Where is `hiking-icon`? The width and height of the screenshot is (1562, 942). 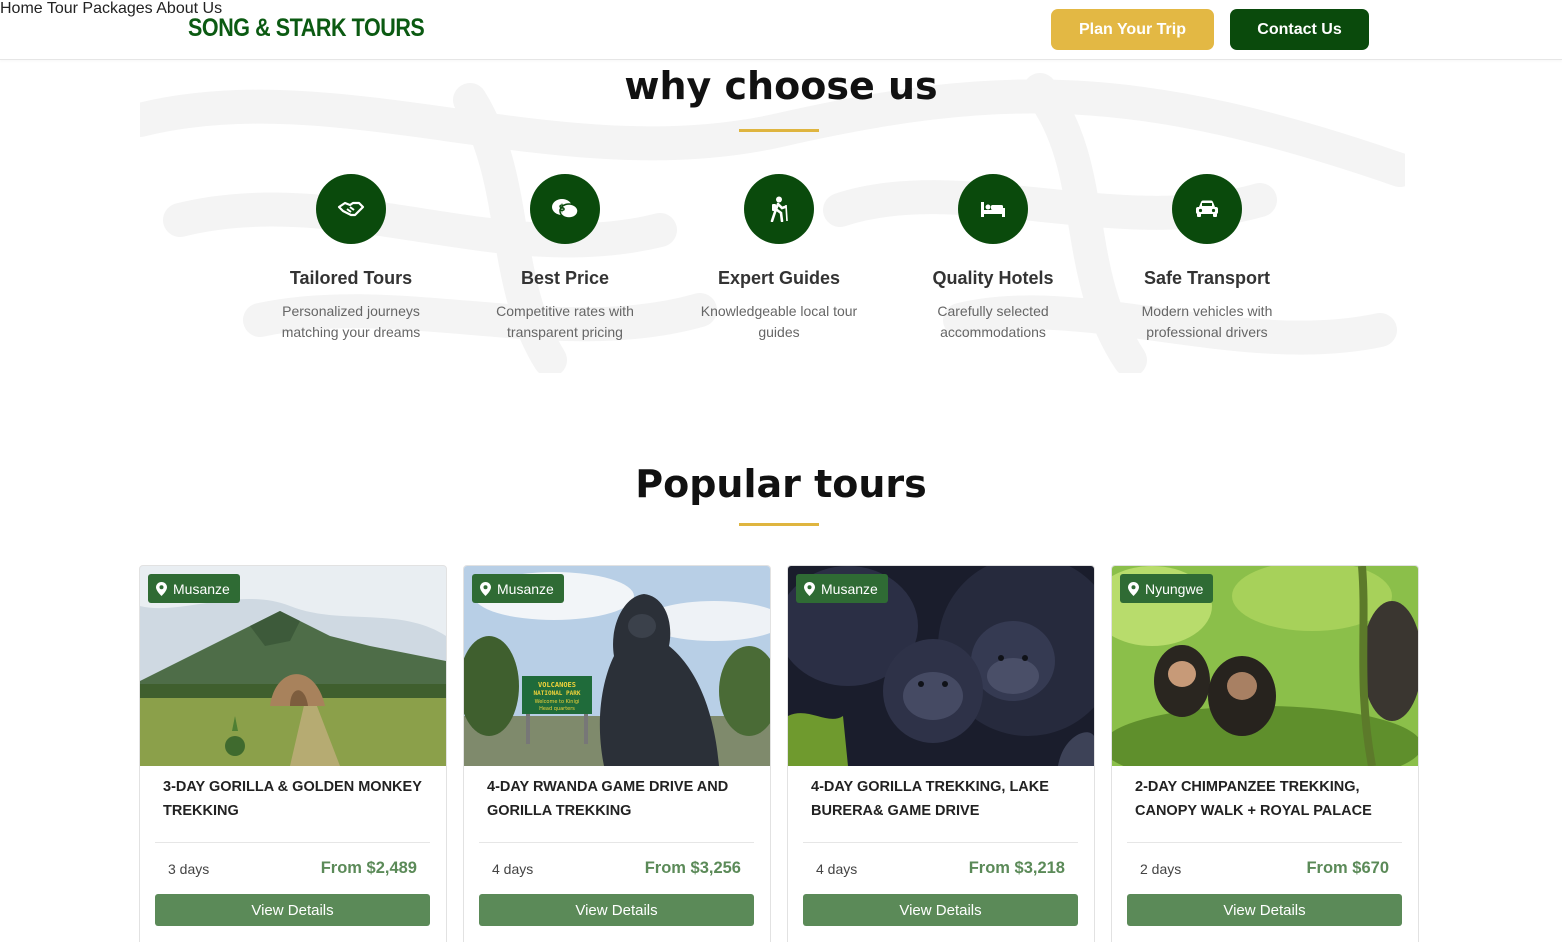 hiking-icon is located at coordinates (779, 209).